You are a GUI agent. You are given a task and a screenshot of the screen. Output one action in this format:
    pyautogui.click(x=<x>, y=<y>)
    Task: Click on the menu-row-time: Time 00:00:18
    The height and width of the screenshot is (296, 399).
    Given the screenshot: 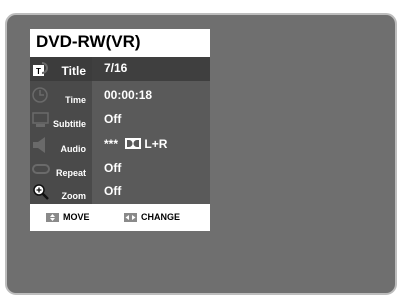 What is the action you would take?
    pyautogui.click(x=120, y=96)
    